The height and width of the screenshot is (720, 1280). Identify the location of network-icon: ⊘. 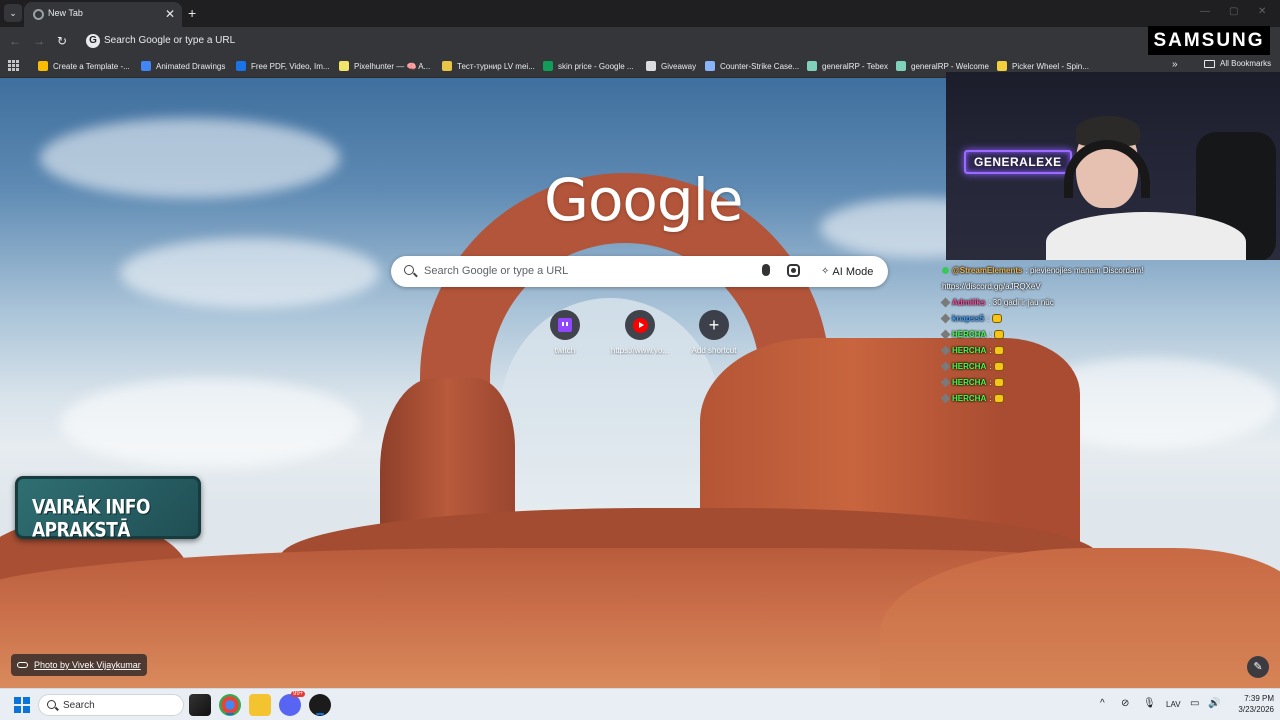
(1125, 703).